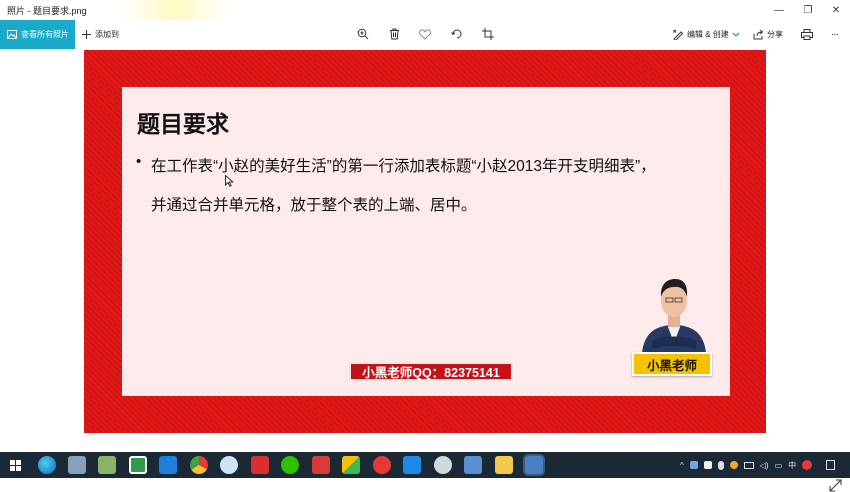 This screenshot has width=850, height=492. Describe the element at coordinates (779, 10) in the screenshot. I see `minimize-button: —` at that location.